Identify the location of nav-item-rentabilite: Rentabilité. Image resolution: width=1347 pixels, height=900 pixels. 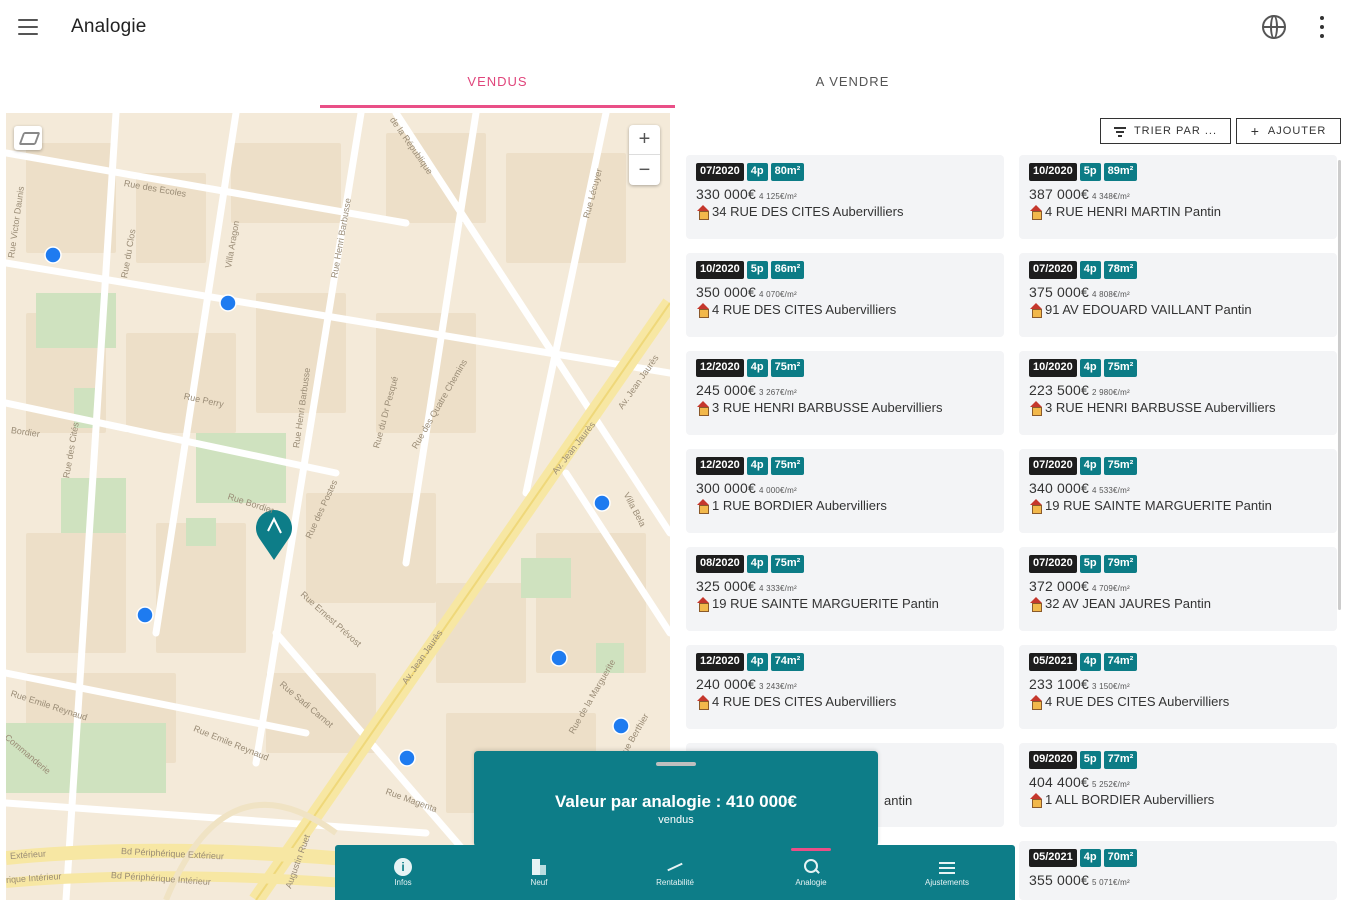
(675, 872).